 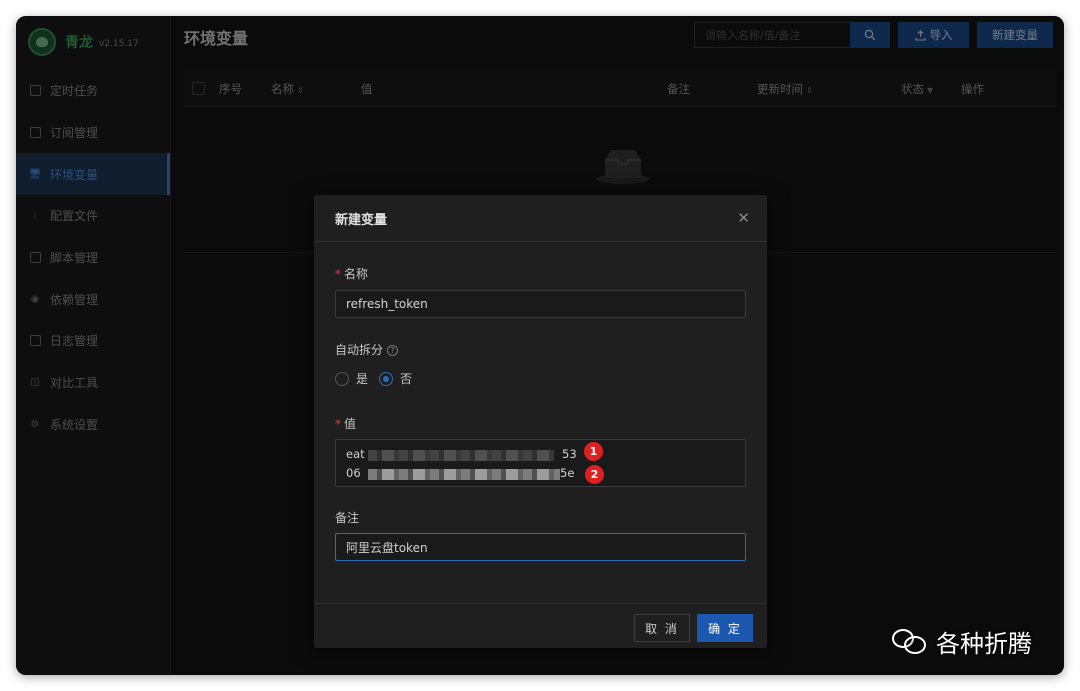 What do you see at coordinates (743, 218) in the screenshot?
I see `close-icon: ✕` at bounding box center [743, 218].